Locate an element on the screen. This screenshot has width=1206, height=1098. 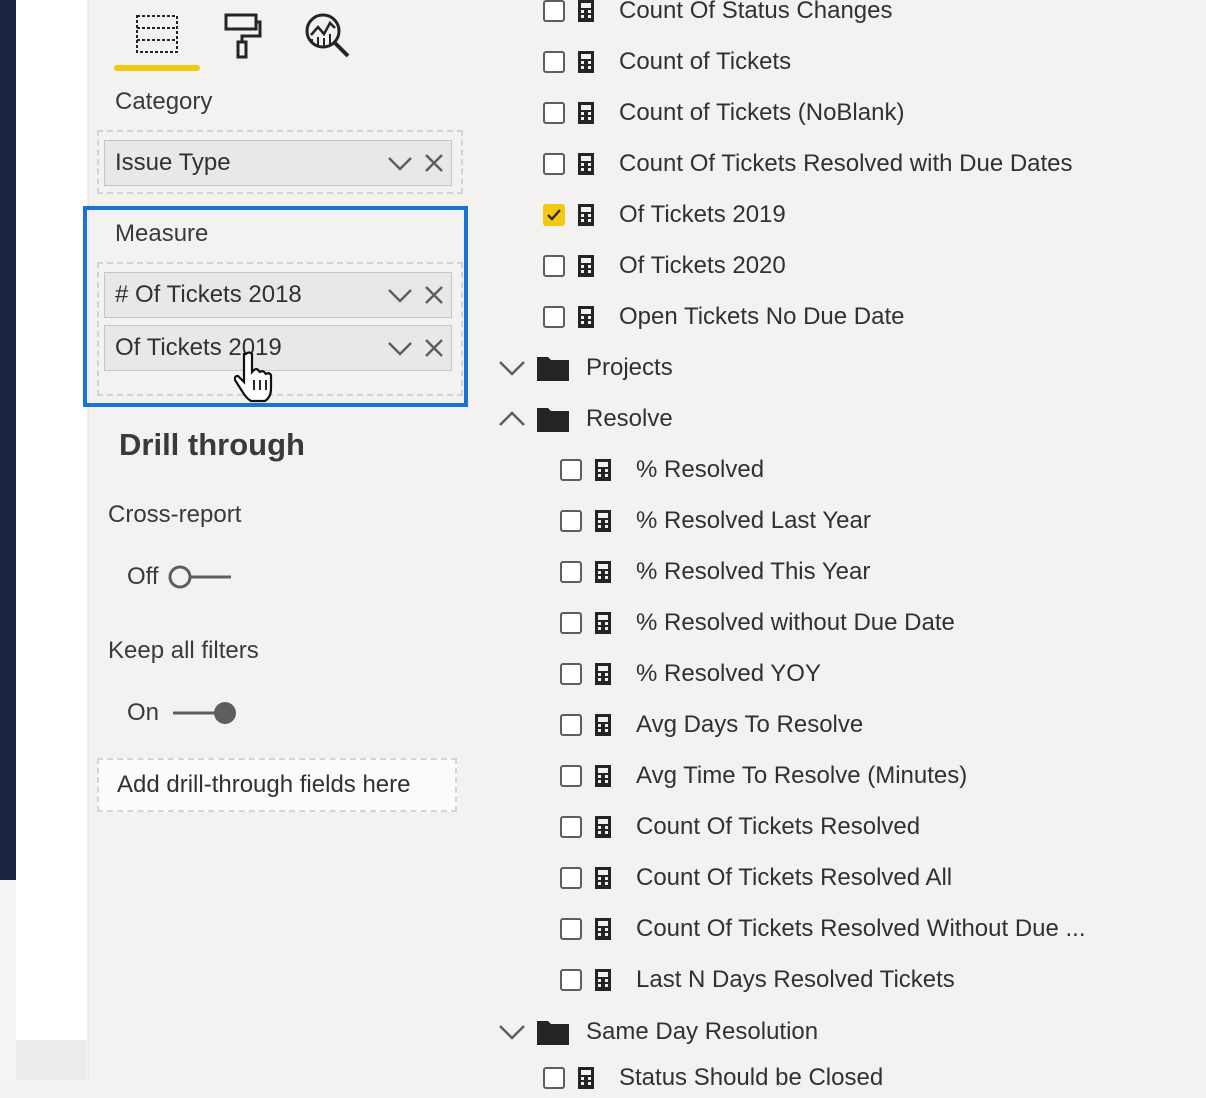
hand-cursor-icon is located at coordinates (253, 379).